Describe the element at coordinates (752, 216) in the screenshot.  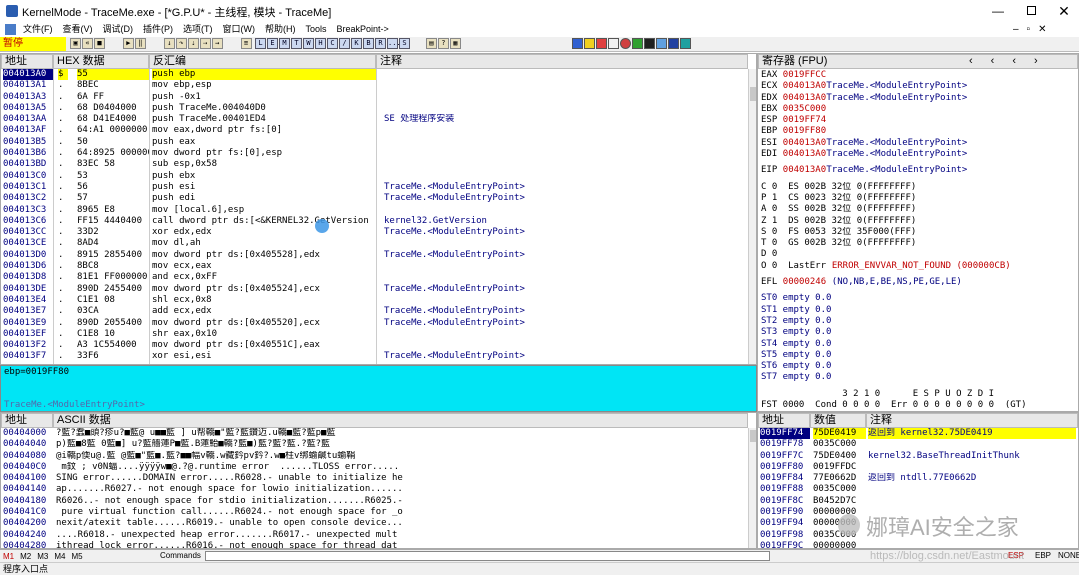
I see `disasm-scrollbar` at that location.